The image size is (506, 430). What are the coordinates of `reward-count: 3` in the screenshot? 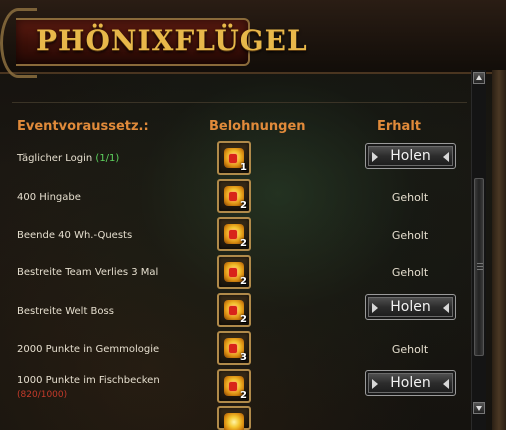 It's located at (243, 357).